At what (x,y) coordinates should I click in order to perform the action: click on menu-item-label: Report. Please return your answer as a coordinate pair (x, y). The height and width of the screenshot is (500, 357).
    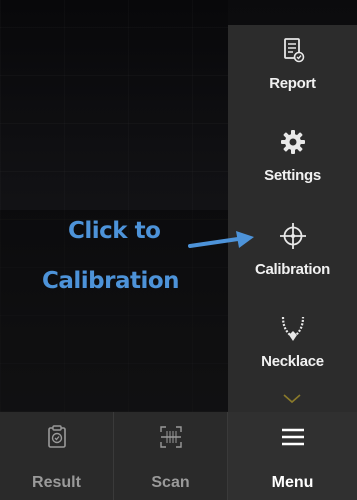
    Looking at the image, I should click on (292, 83).